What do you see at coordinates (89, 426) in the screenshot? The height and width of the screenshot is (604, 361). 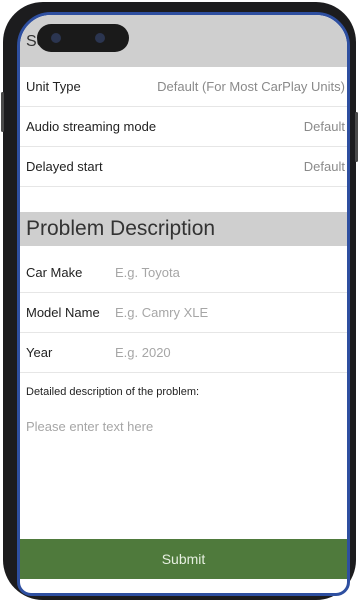 I see `detail-description-textarea: Please enter text here` at bounding box center [89, 426].